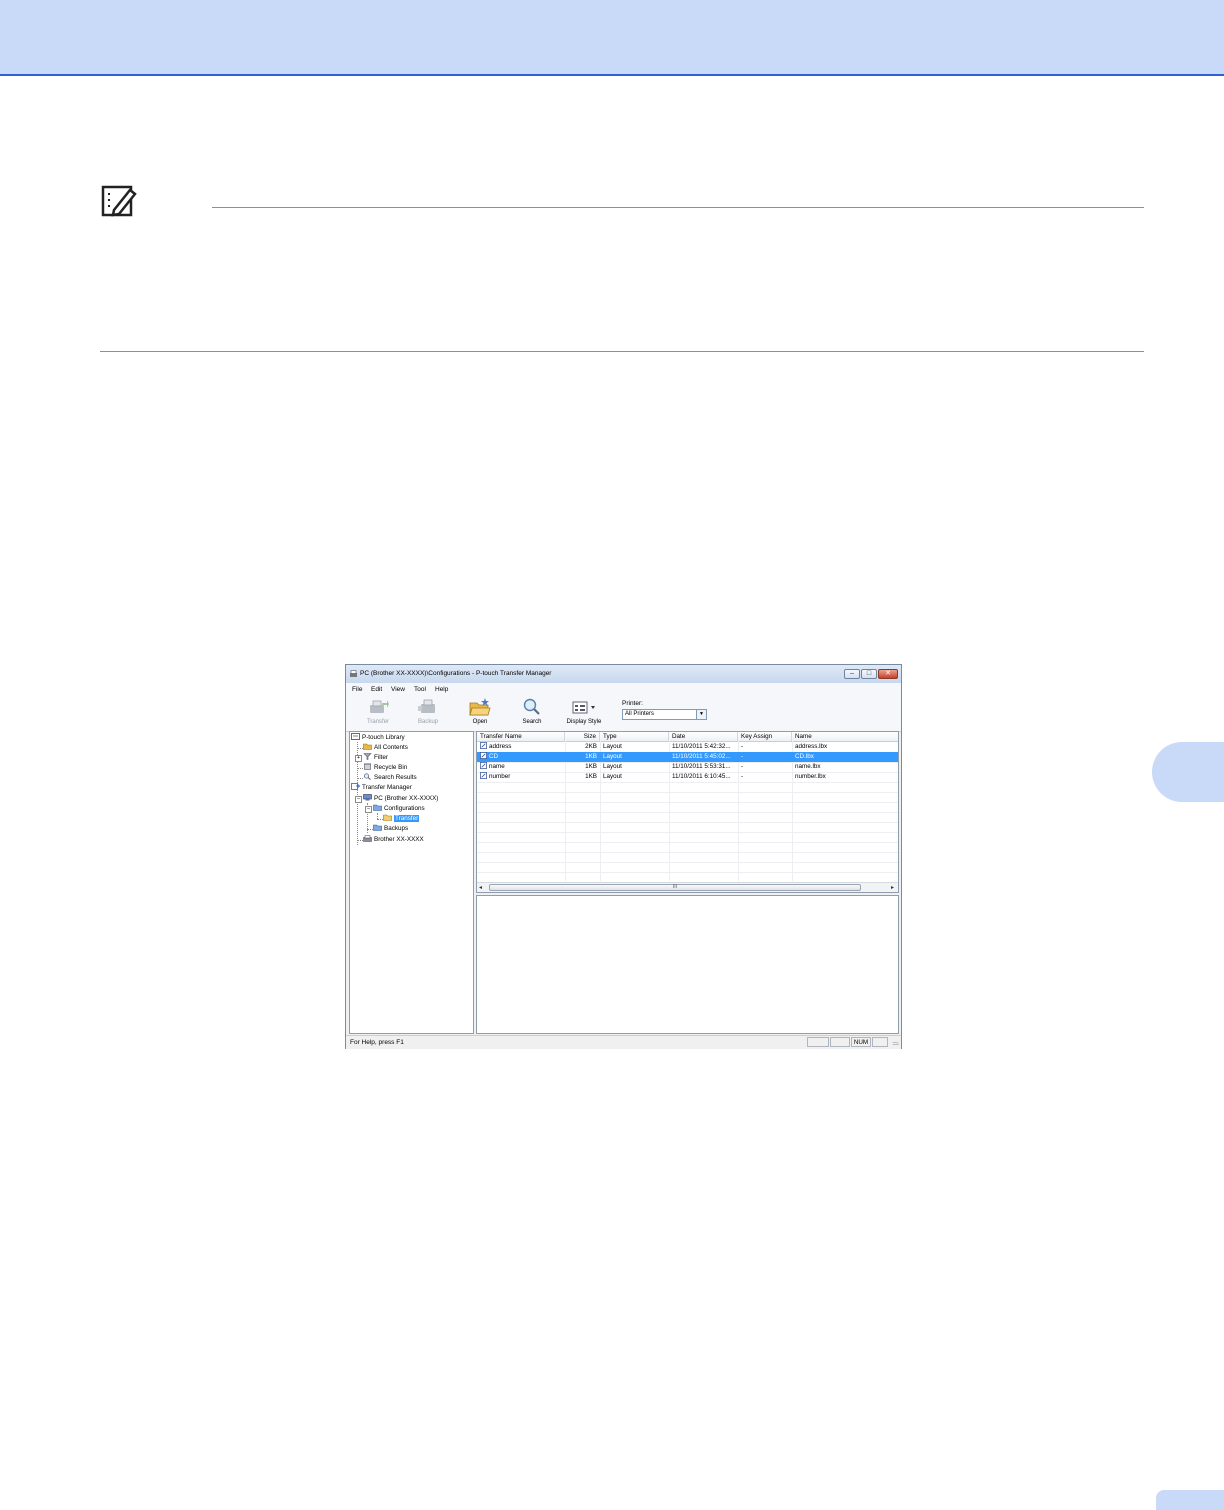 This screenshot has height=1510, width=1224. What do you see at coordinates (377, 827) in the screenshot?
I see `backups-folder-icon` at bounding box center [377, 827].